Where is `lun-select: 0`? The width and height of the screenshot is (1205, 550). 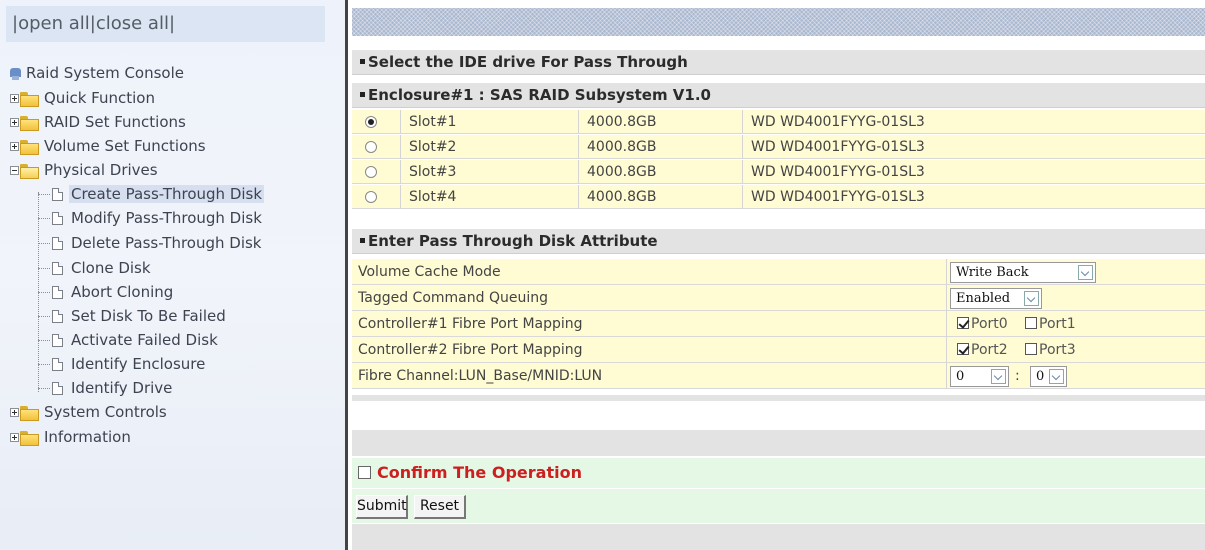
lun-select: 0 is located at coordinates (1048, 376).